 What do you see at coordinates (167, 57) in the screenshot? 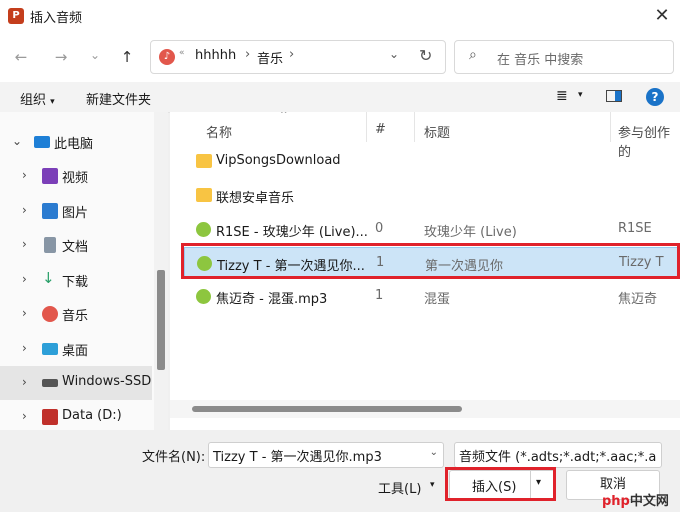
I see `music-folder-icon: ♪` at bounding box center [167, 57].